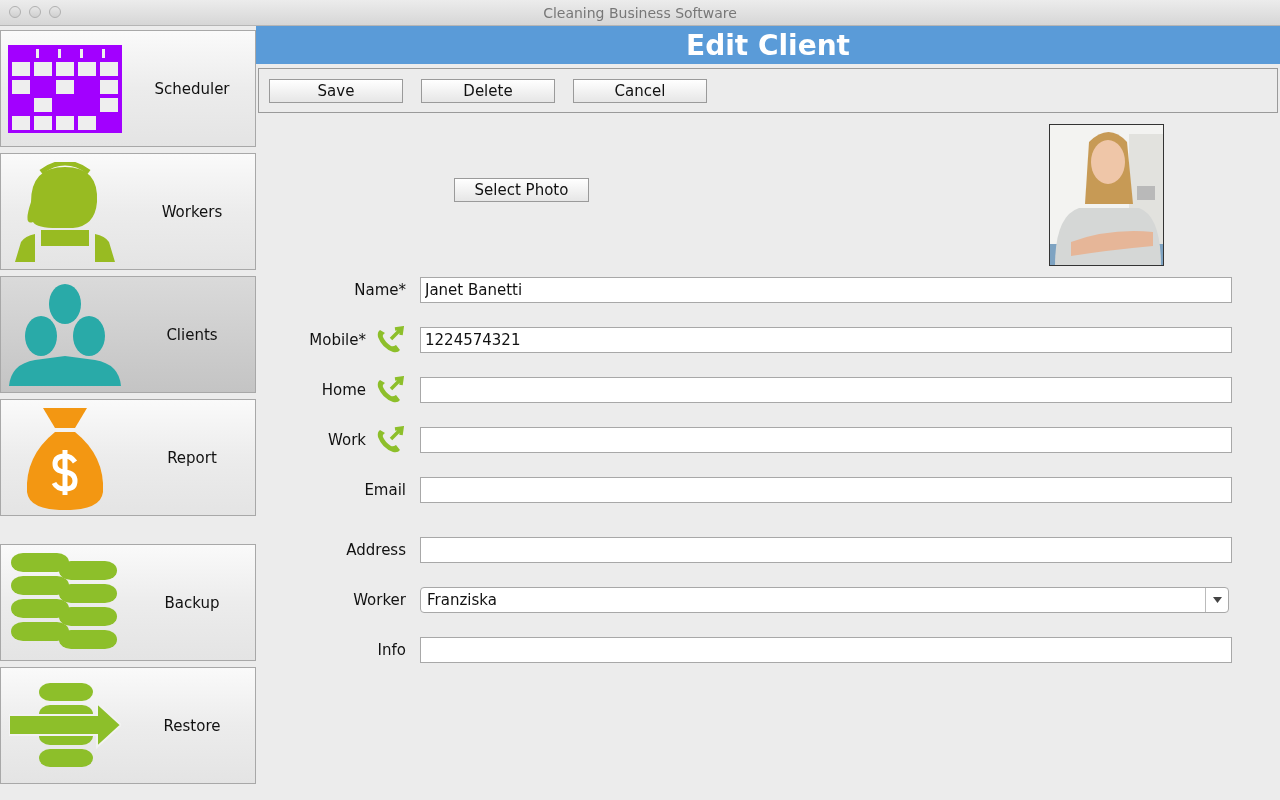 This screenshot has height=800, width=1280. Describe the element at coordinates (380, 290) in the screenshot. I see `field-label: Name*` at that location.